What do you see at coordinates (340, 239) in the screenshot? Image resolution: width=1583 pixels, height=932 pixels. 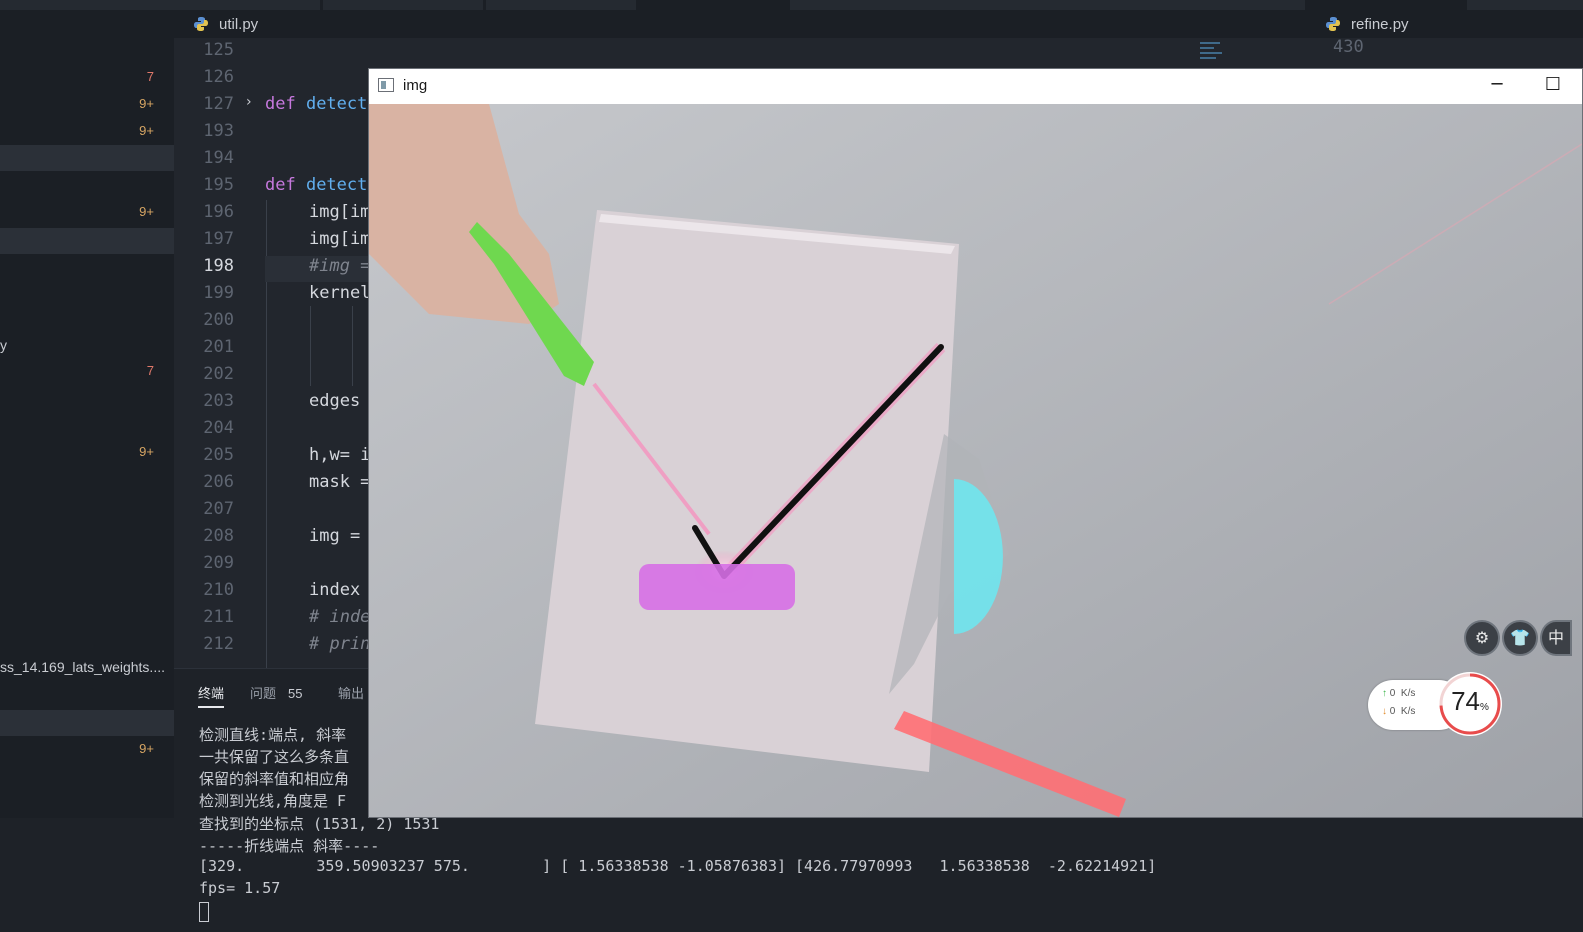 I see `code-line: img[im` at bounding box center [340, 239].